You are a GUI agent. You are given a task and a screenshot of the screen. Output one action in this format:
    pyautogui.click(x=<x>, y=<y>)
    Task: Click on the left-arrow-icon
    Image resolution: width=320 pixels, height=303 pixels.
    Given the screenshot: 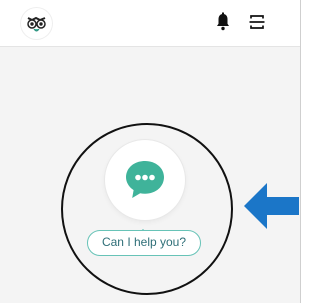 What is the action you would take?
    pyautogui.click(x=271, y=206)
    